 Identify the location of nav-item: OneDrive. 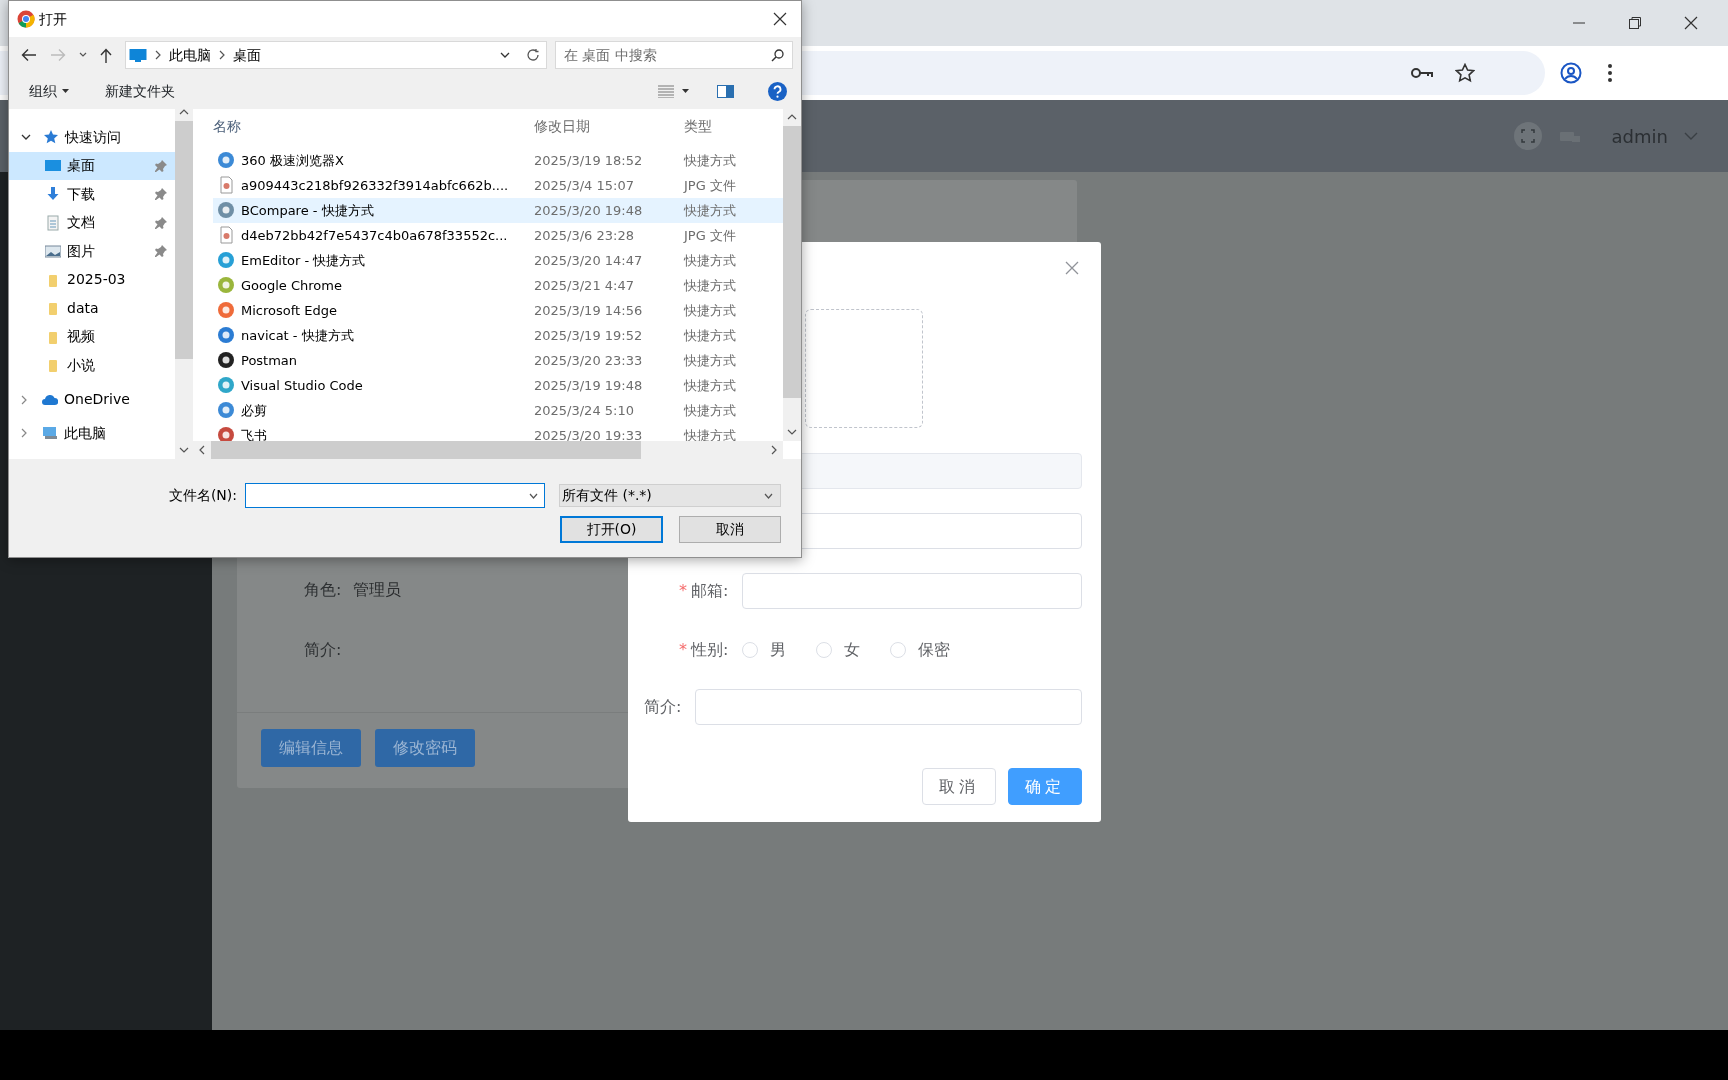
(92, 399).